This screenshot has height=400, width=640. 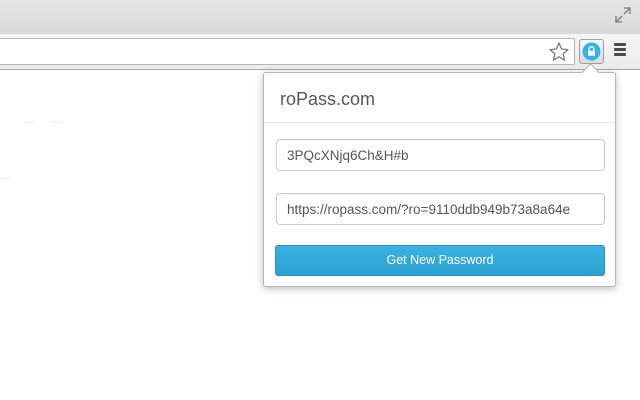 I want to click on popup-title: roPass.com, so click(x=328, y=99).